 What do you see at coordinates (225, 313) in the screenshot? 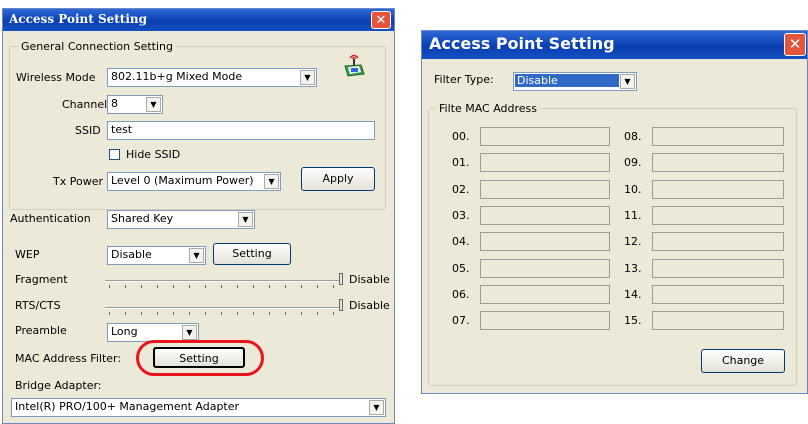
I see `rts-slider-ticks` at bounding box center [225, 313].